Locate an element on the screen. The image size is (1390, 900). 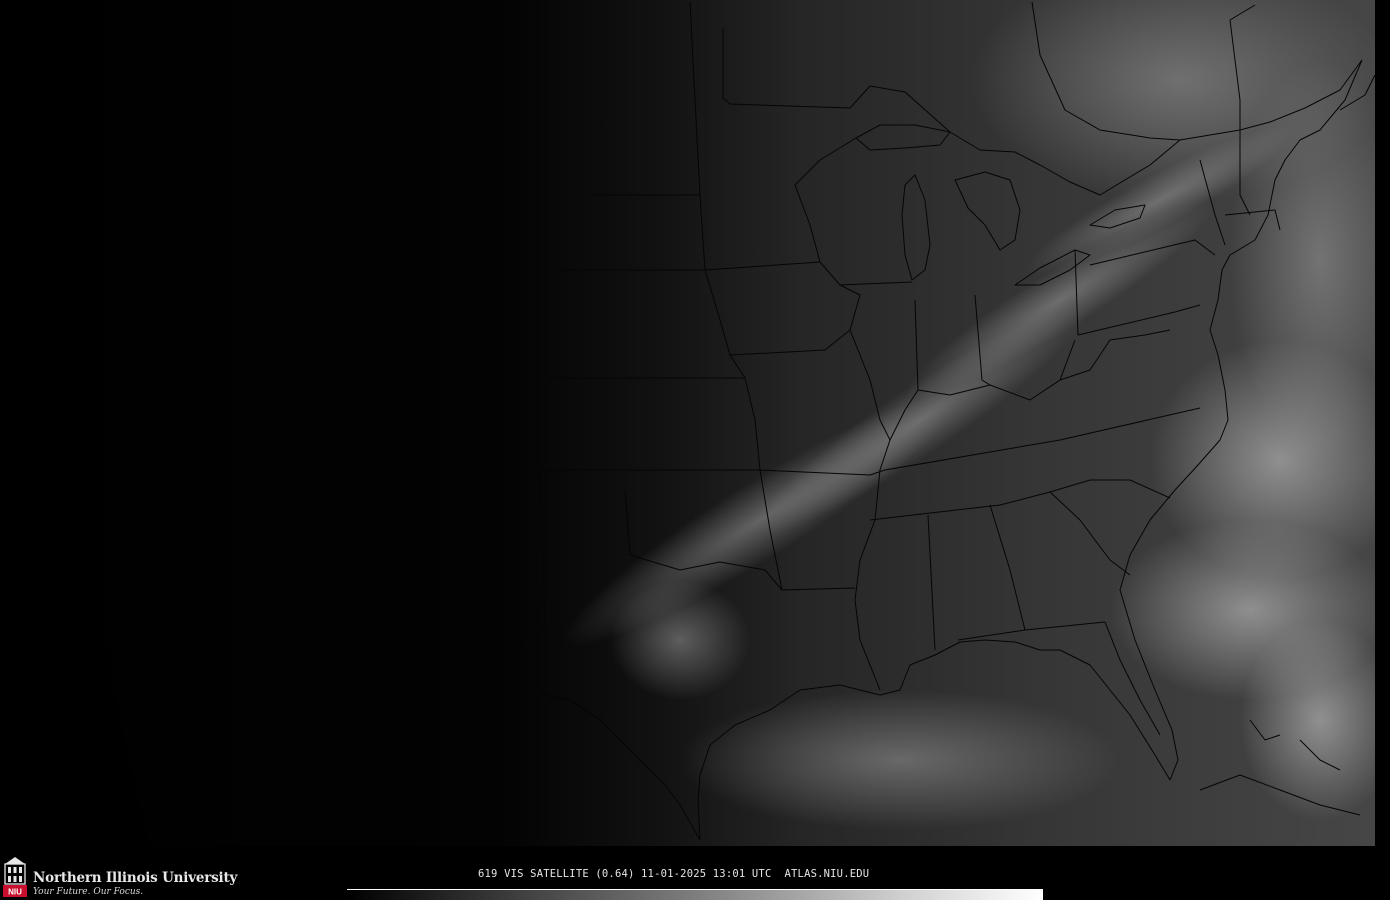
brightness-colorbar is located at coordinates (695, 894).